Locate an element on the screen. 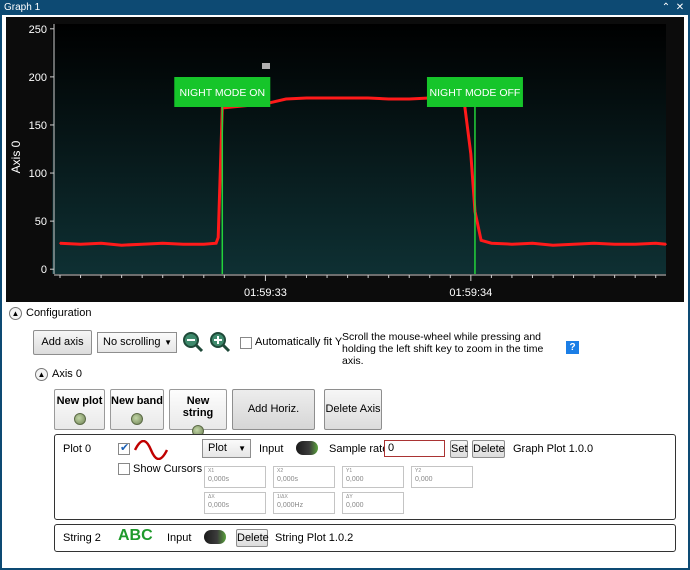 This screenshot has width=690, height=570. window-title: Graph 1 is located at coordinates (22, 7).